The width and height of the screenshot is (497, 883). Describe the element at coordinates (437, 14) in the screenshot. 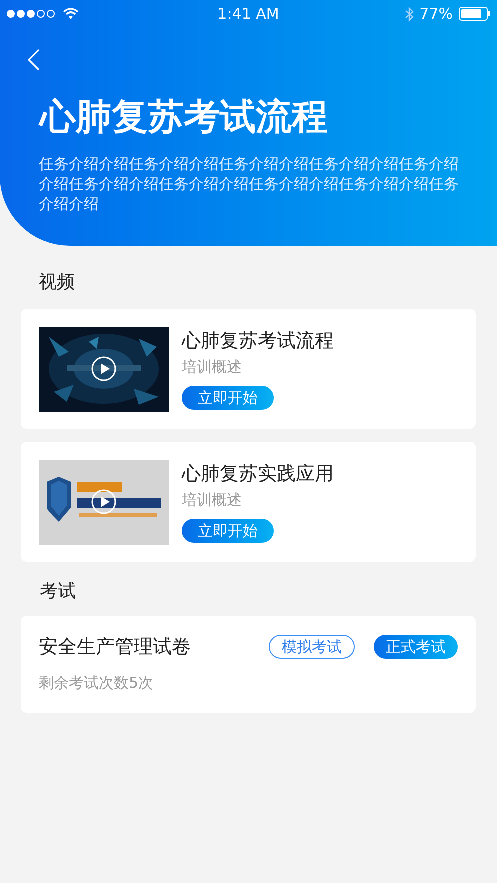

I see `battery-percent: 77%` at that location.